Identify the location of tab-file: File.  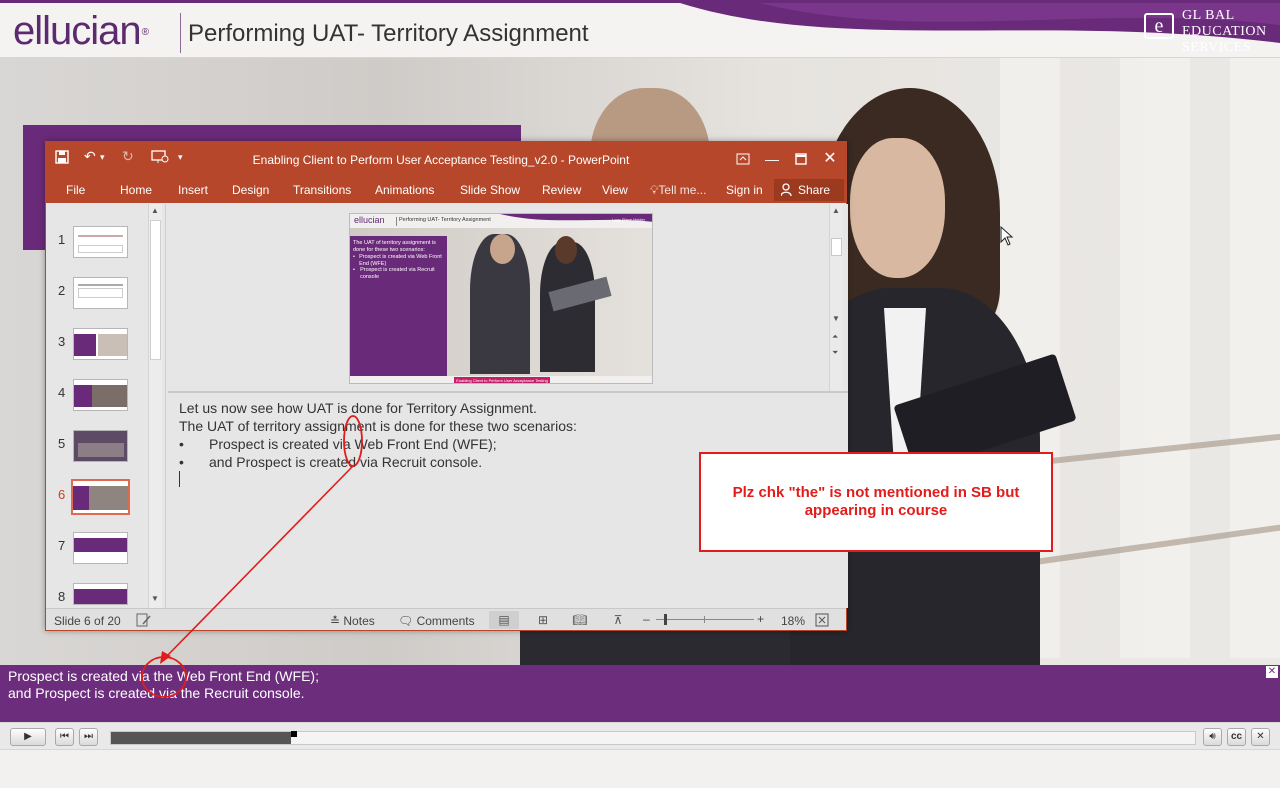
(75, 190).